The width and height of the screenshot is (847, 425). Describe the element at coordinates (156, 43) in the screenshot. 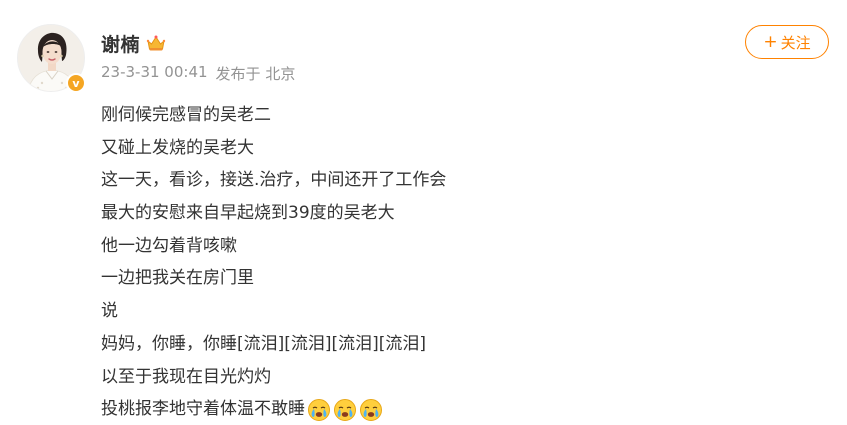

I see `crown-icon` at that location.